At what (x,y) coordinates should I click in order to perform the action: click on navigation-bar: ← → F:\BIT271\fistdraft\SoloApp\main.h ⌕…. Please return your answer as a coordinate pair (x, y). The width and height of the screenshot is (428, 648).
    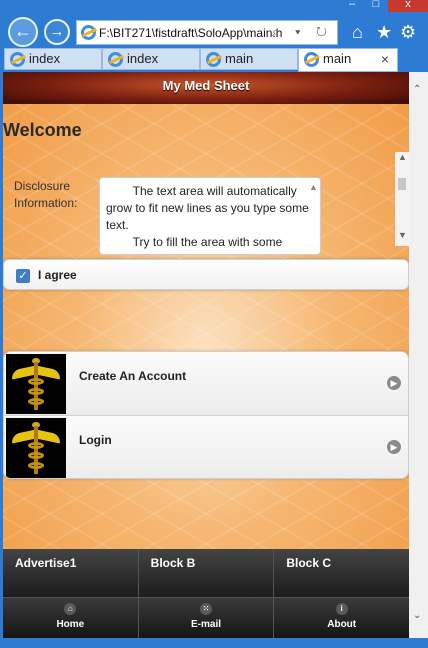
    Looking at the image, I should click on (214, 32).